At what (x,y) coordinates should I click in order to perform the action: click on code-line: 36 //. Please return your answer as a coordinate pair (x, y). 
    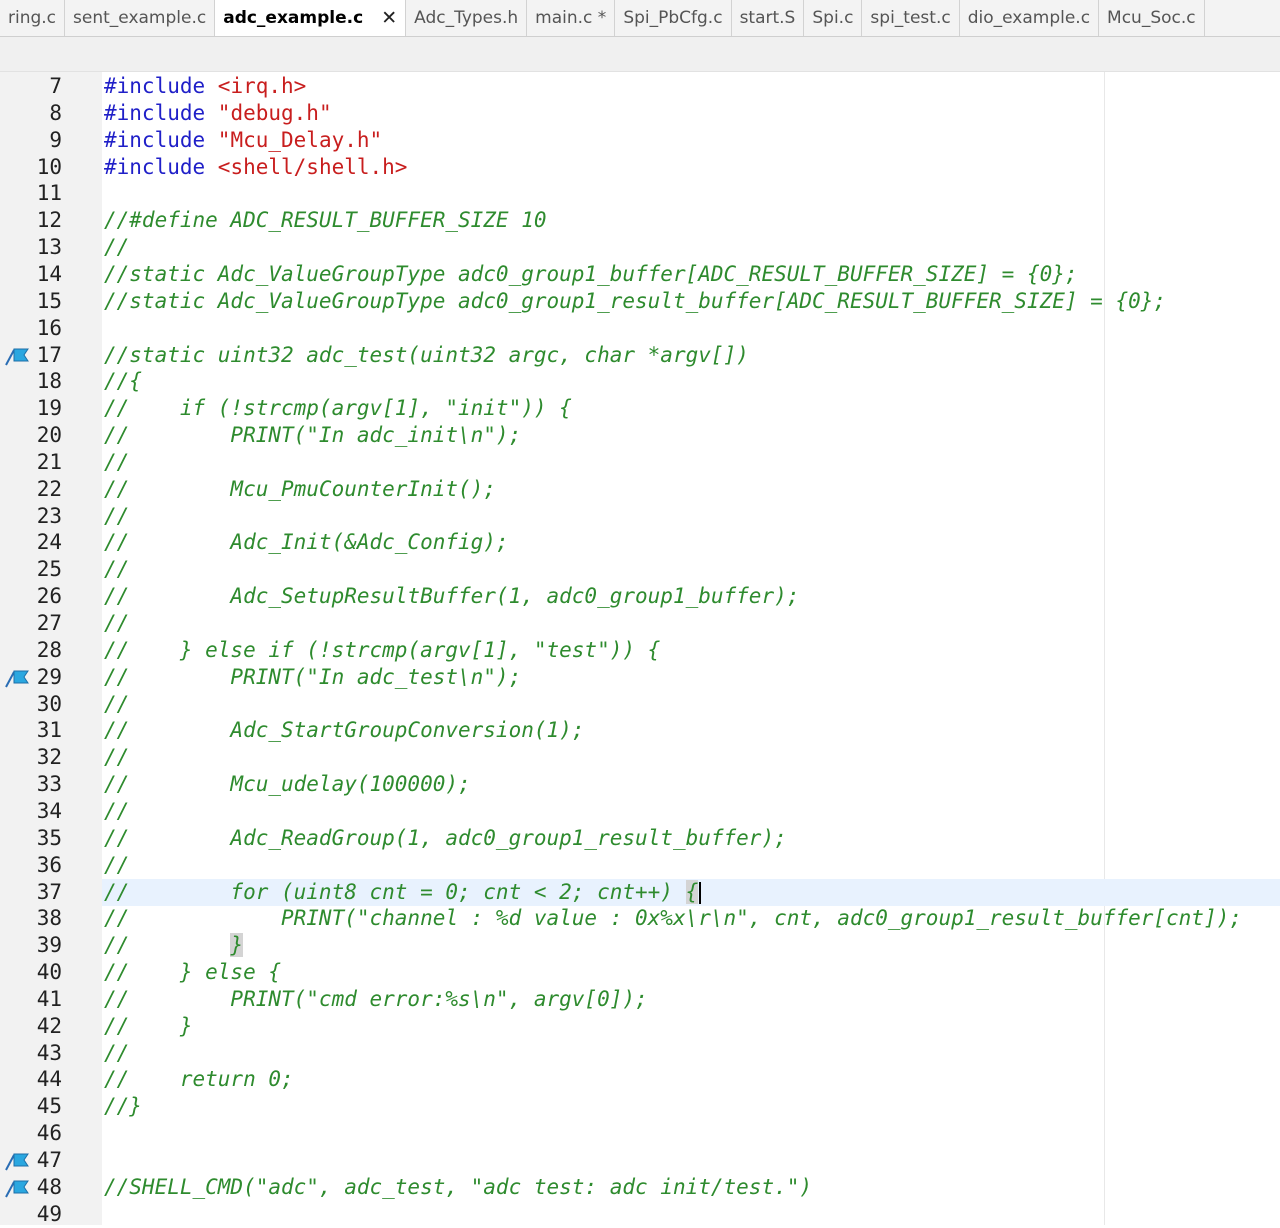
    Looking at the image, I should click on (640, 865).